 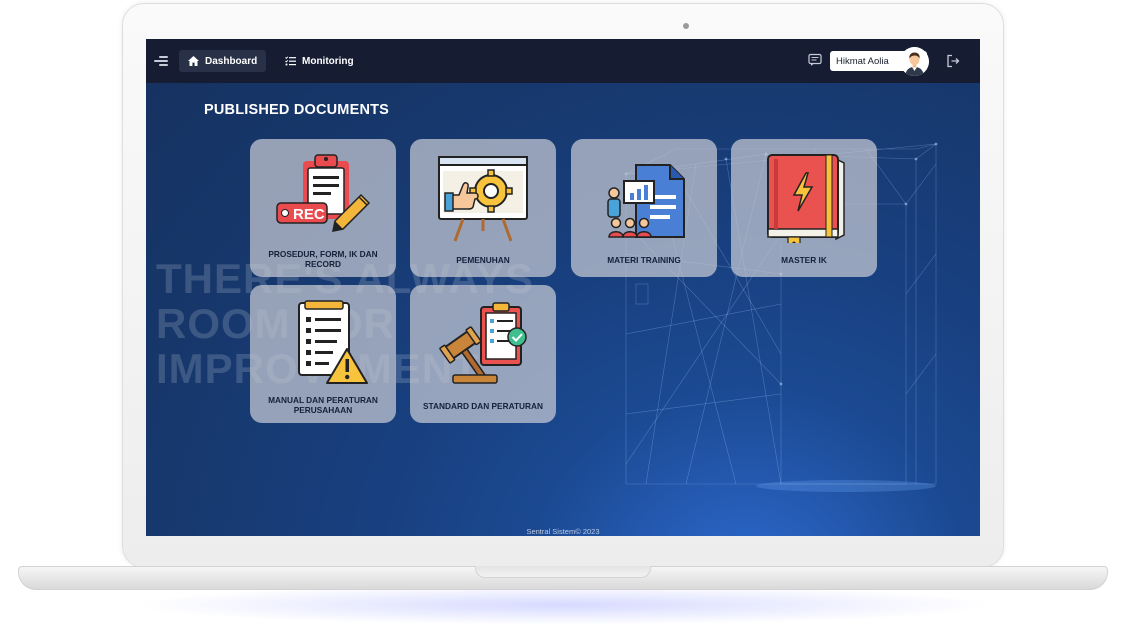 What do you see at coordinates (483, 260) in the screenshot?
I see `card-label: PEMENUHAN` at bounding box center [483, 260].